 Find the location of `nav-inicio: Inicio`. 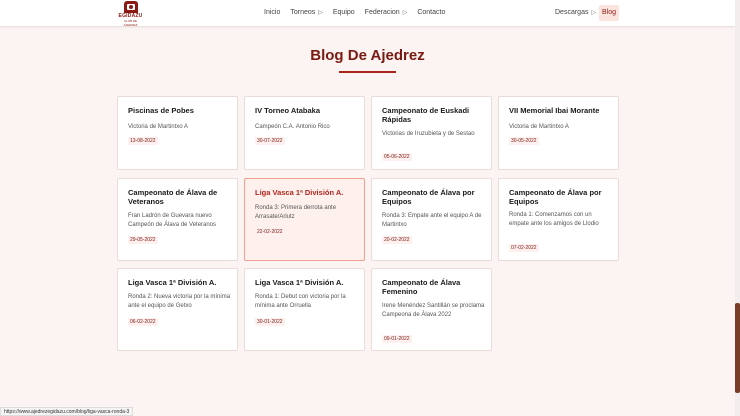

nav-inicio: Inicio is located at coordinates (272, 12).